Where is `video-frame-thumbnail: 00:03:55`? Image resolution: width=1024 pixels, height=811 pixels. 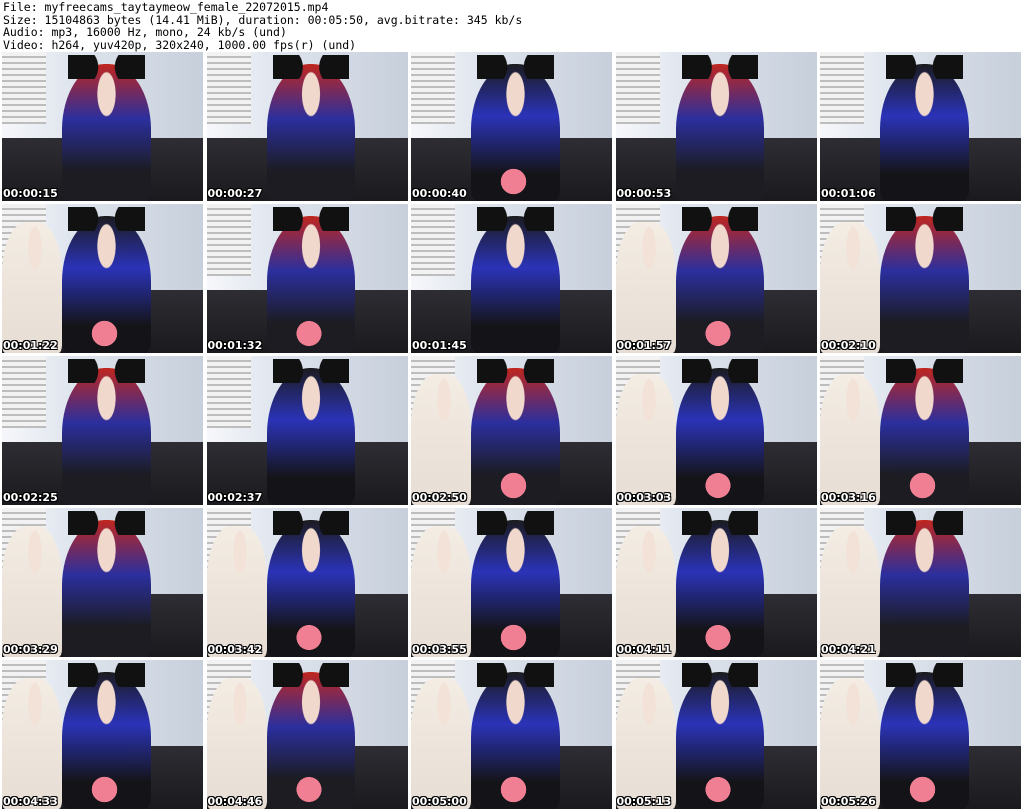 video-frame-thumbnail: 00:03:55 is located at coordinates (511, 582).